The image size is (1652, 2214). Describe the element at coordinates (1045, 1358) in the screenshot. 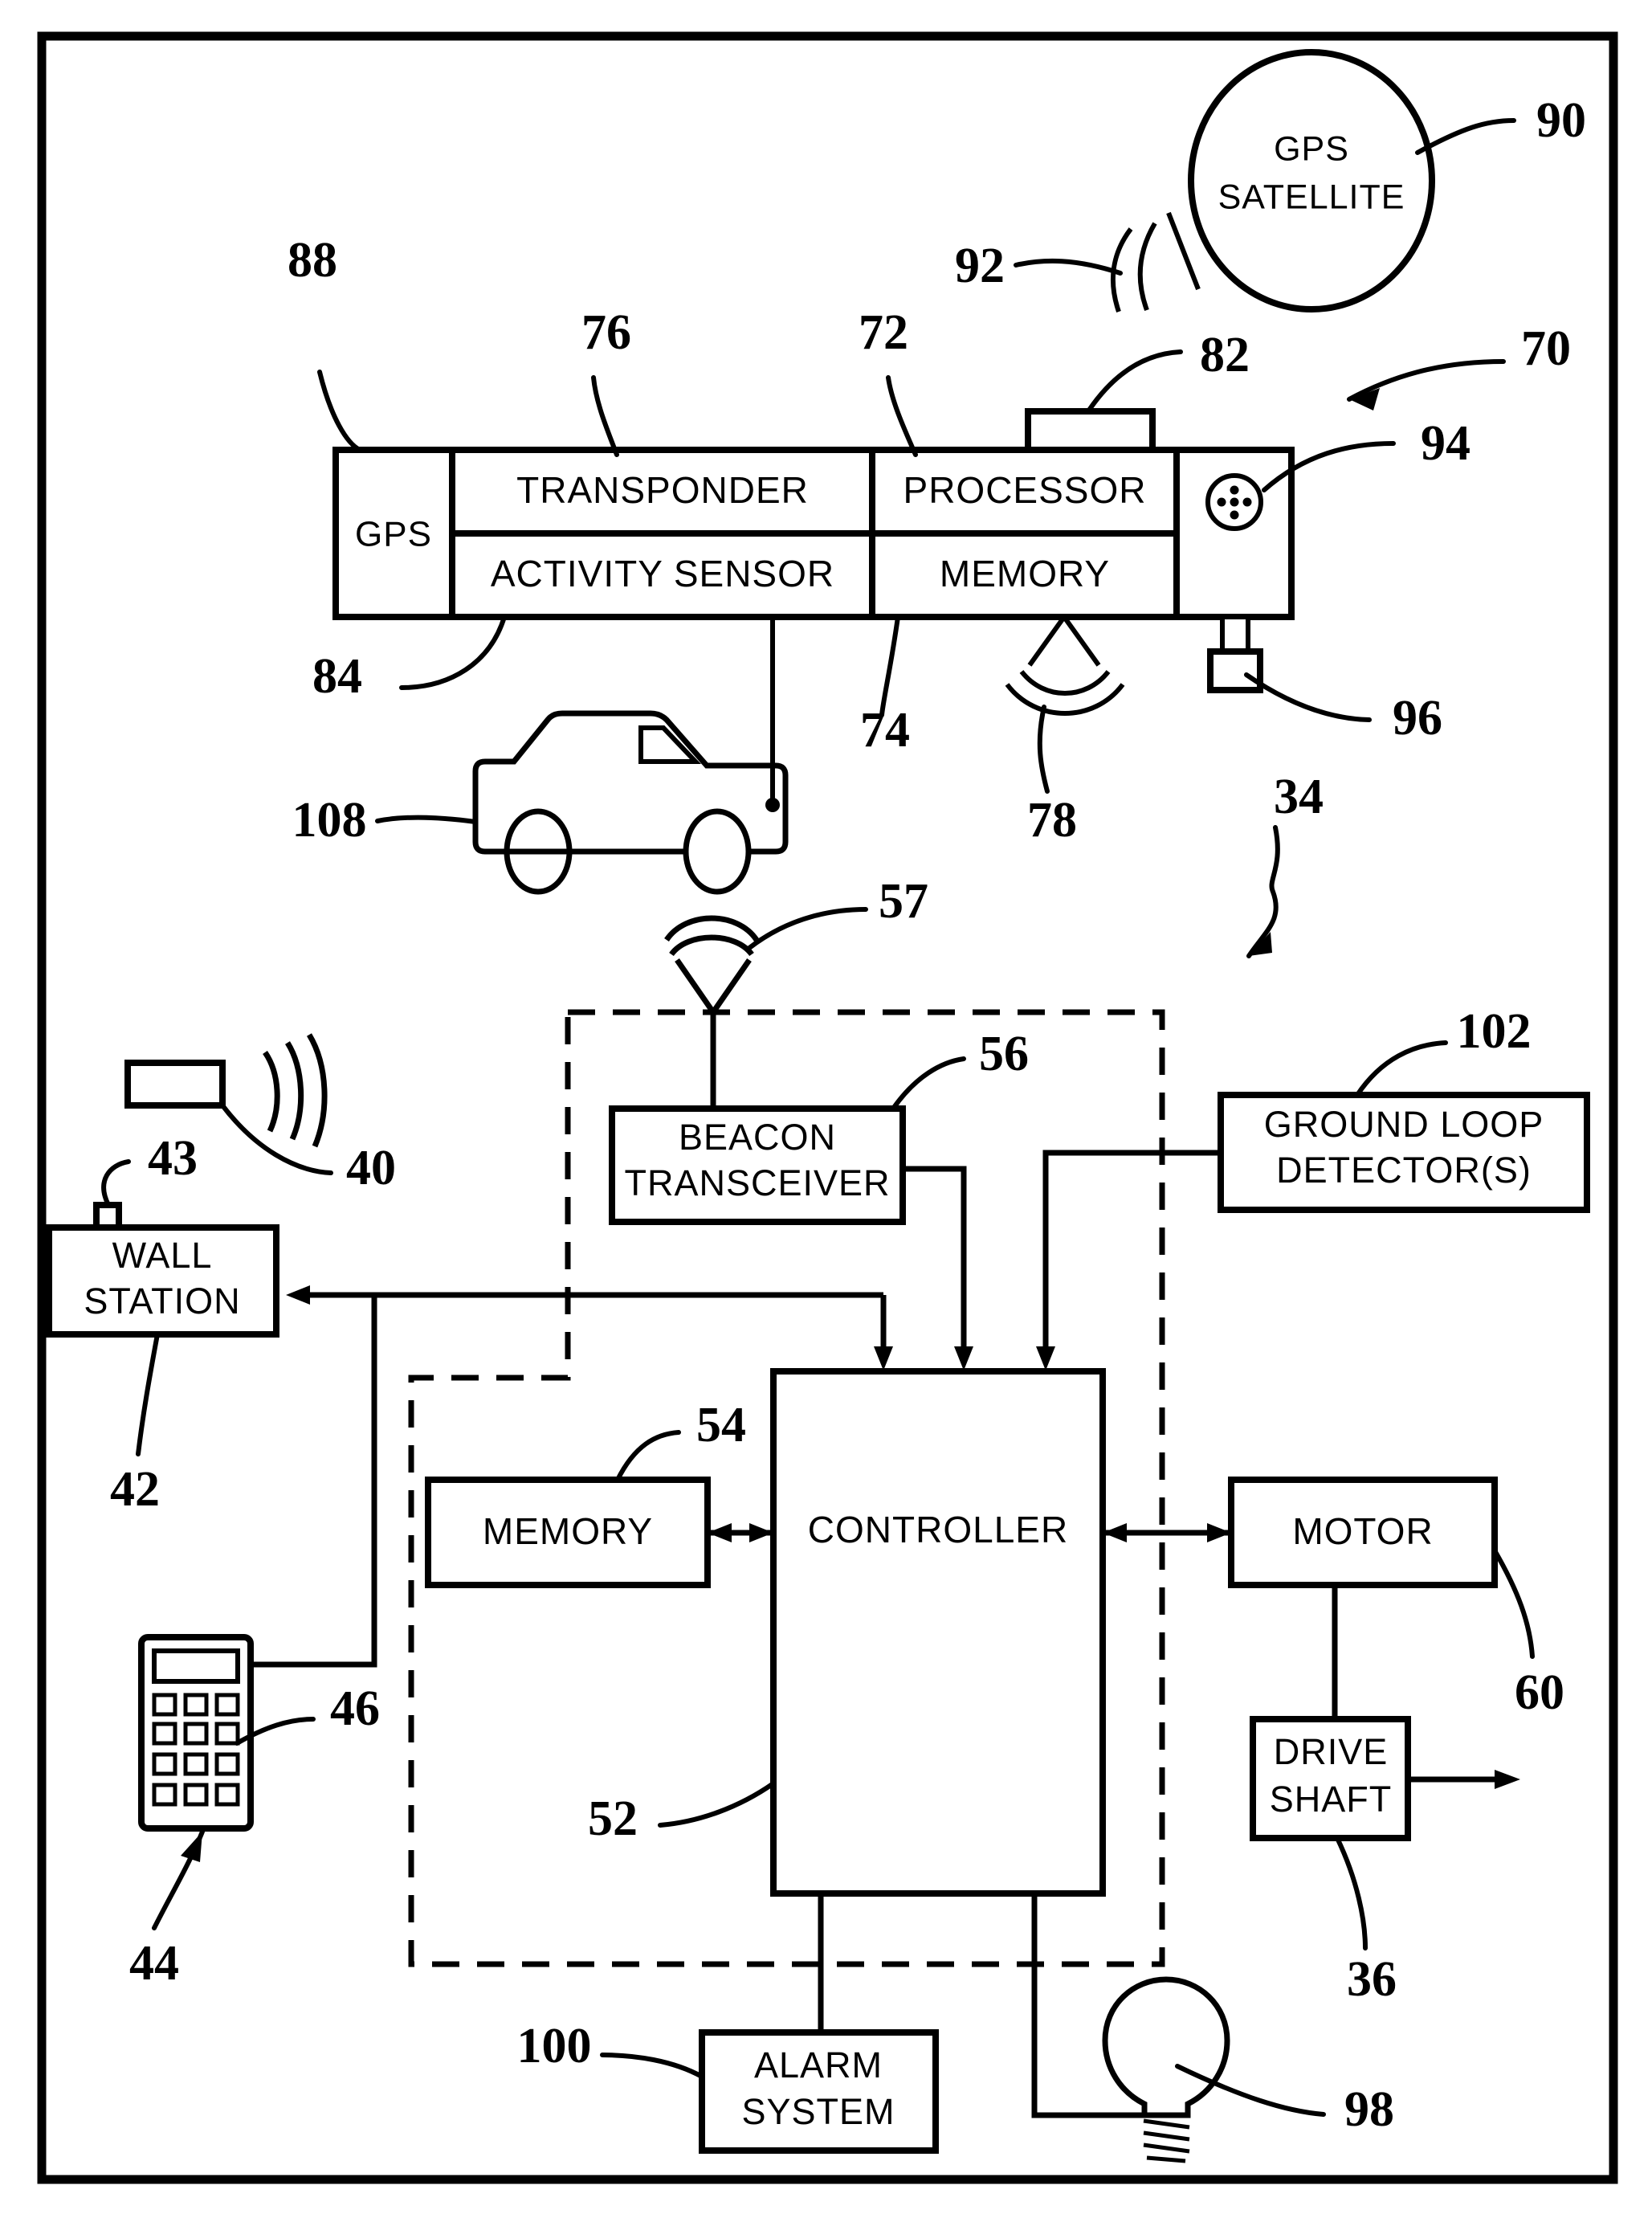

I see `groundloop-to-controller-arrow` at that location.